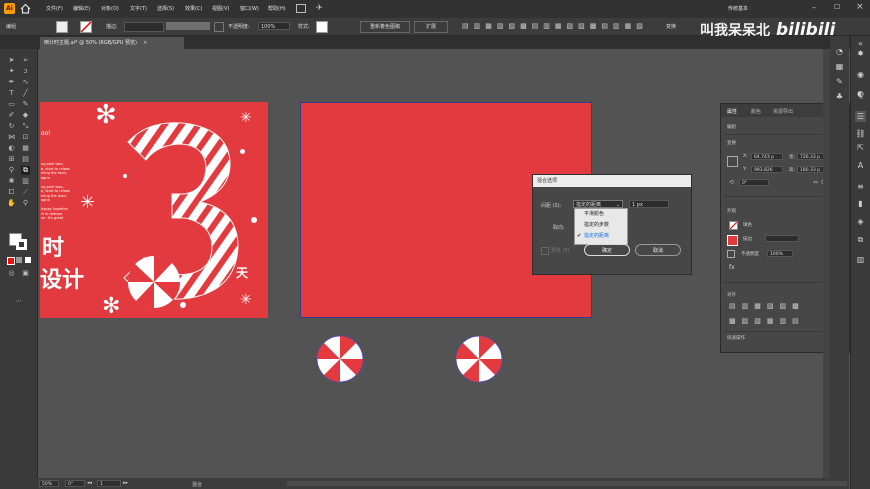 This screenshot has height=489, width=870. What do you see at coordinates (756, 111) in the screenshot?
I see `tab-color: 颜色` at bounding box center [756, 111].